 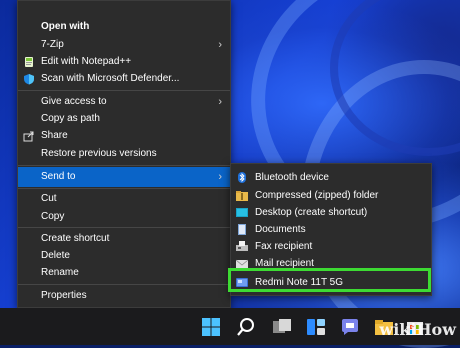 I want to click on menu-item-label: Create shortcut, so click(x=75, y=238).